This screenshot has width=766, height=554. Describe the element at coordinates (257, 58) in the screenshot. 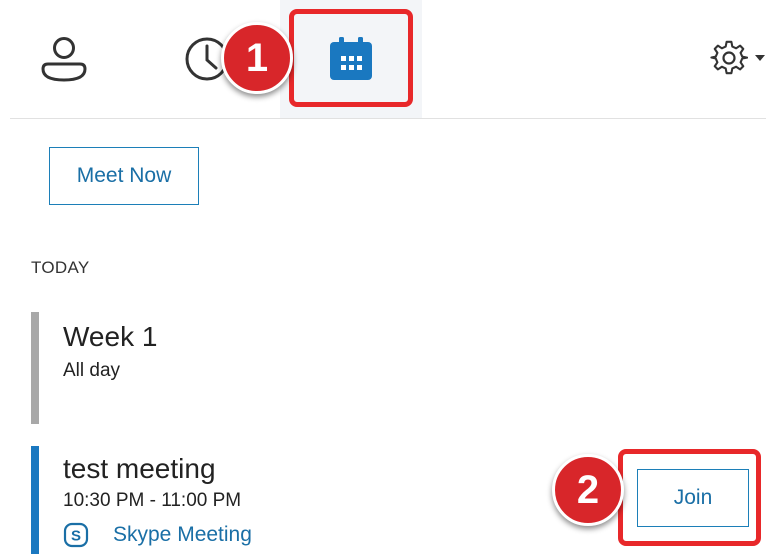

I see `step-badge-1: 1` at that location.